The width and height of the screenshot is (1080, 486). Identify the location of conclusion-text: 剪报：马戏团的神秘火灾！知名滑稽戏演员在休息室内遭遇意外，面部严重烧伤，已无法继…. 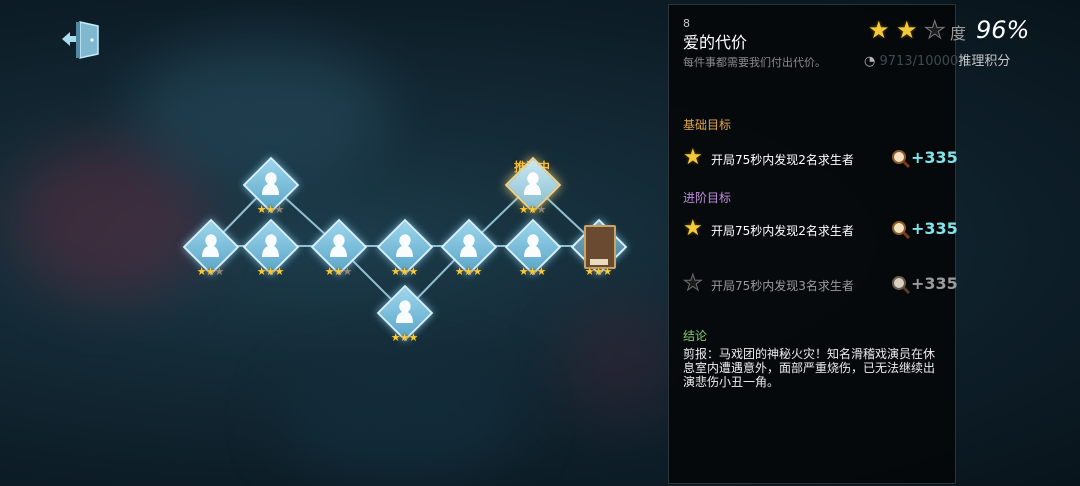
(809, 368).